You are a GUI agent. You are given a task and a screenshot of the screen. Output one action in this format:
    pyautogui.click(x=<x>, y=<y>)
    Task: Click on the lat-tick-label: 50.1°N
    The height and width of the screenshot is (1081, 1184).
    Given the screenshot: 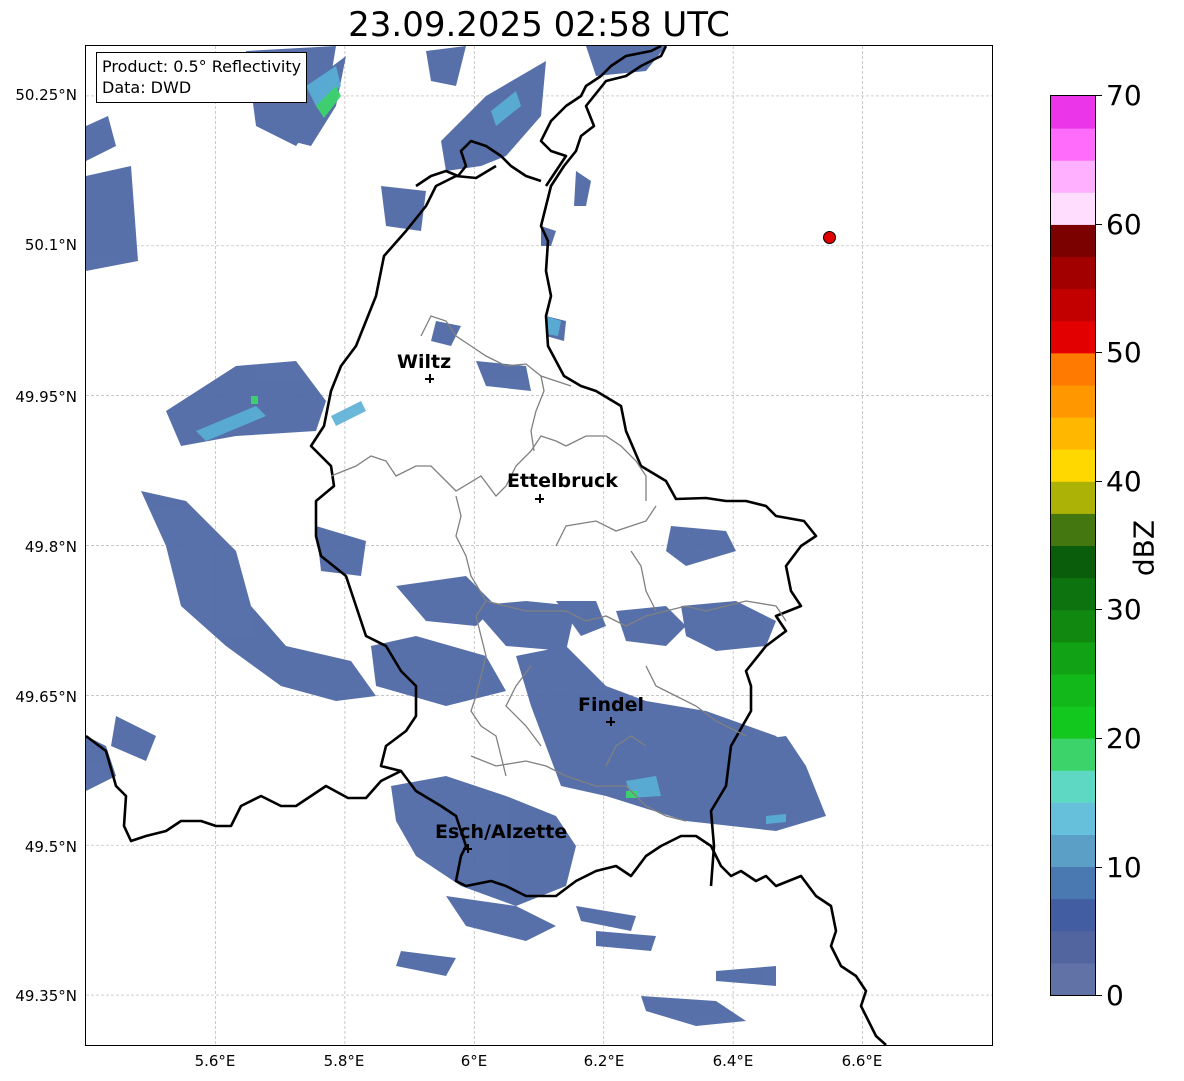 What is the action you would take?
    pyautogui.click(x=50, y=245)
    